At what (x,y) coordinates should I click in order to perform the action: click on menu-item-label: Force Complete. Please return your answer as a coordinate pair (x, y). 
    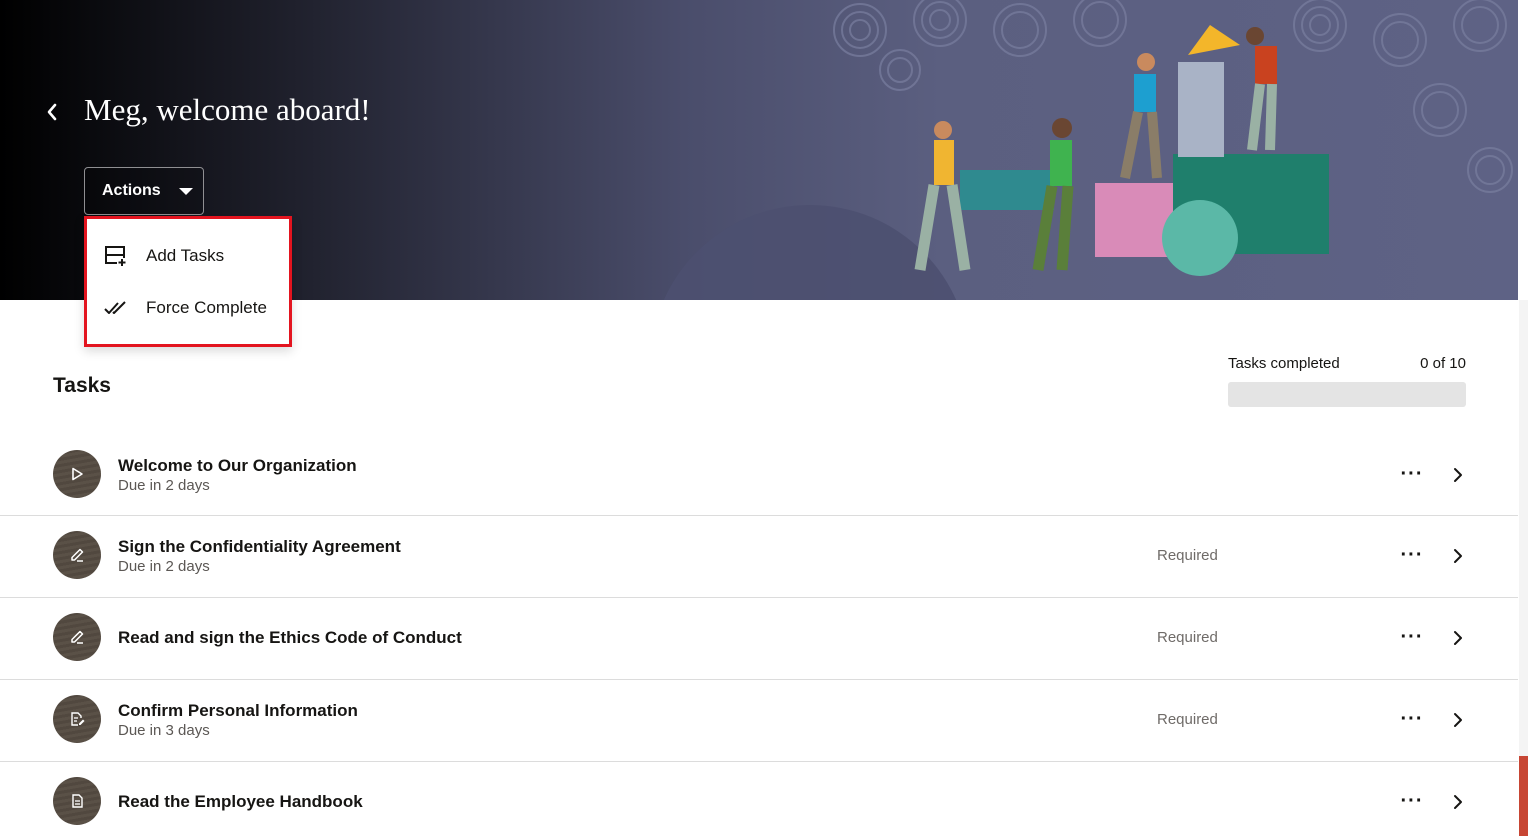
    Looking at the image, I should click on (206, 307).